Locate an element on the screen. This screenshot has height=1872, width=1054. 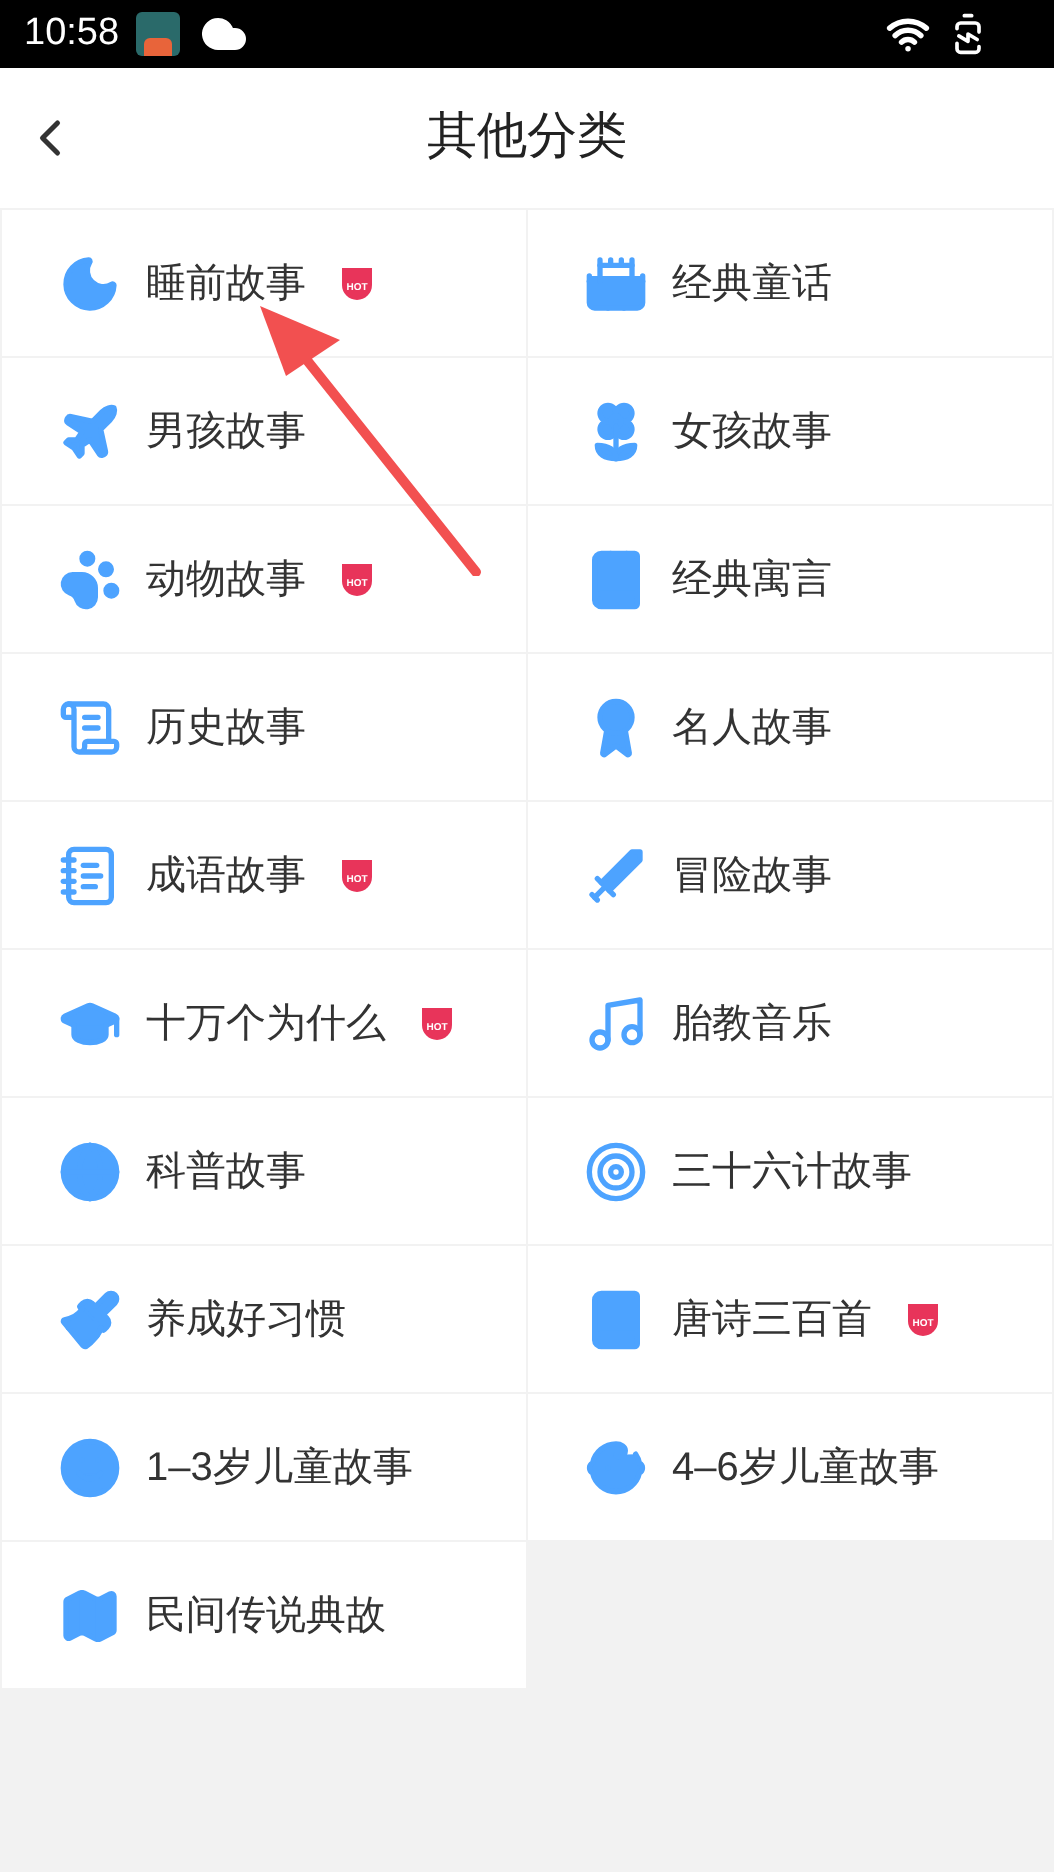
wifi-icon is located at coordinates (908, 34).